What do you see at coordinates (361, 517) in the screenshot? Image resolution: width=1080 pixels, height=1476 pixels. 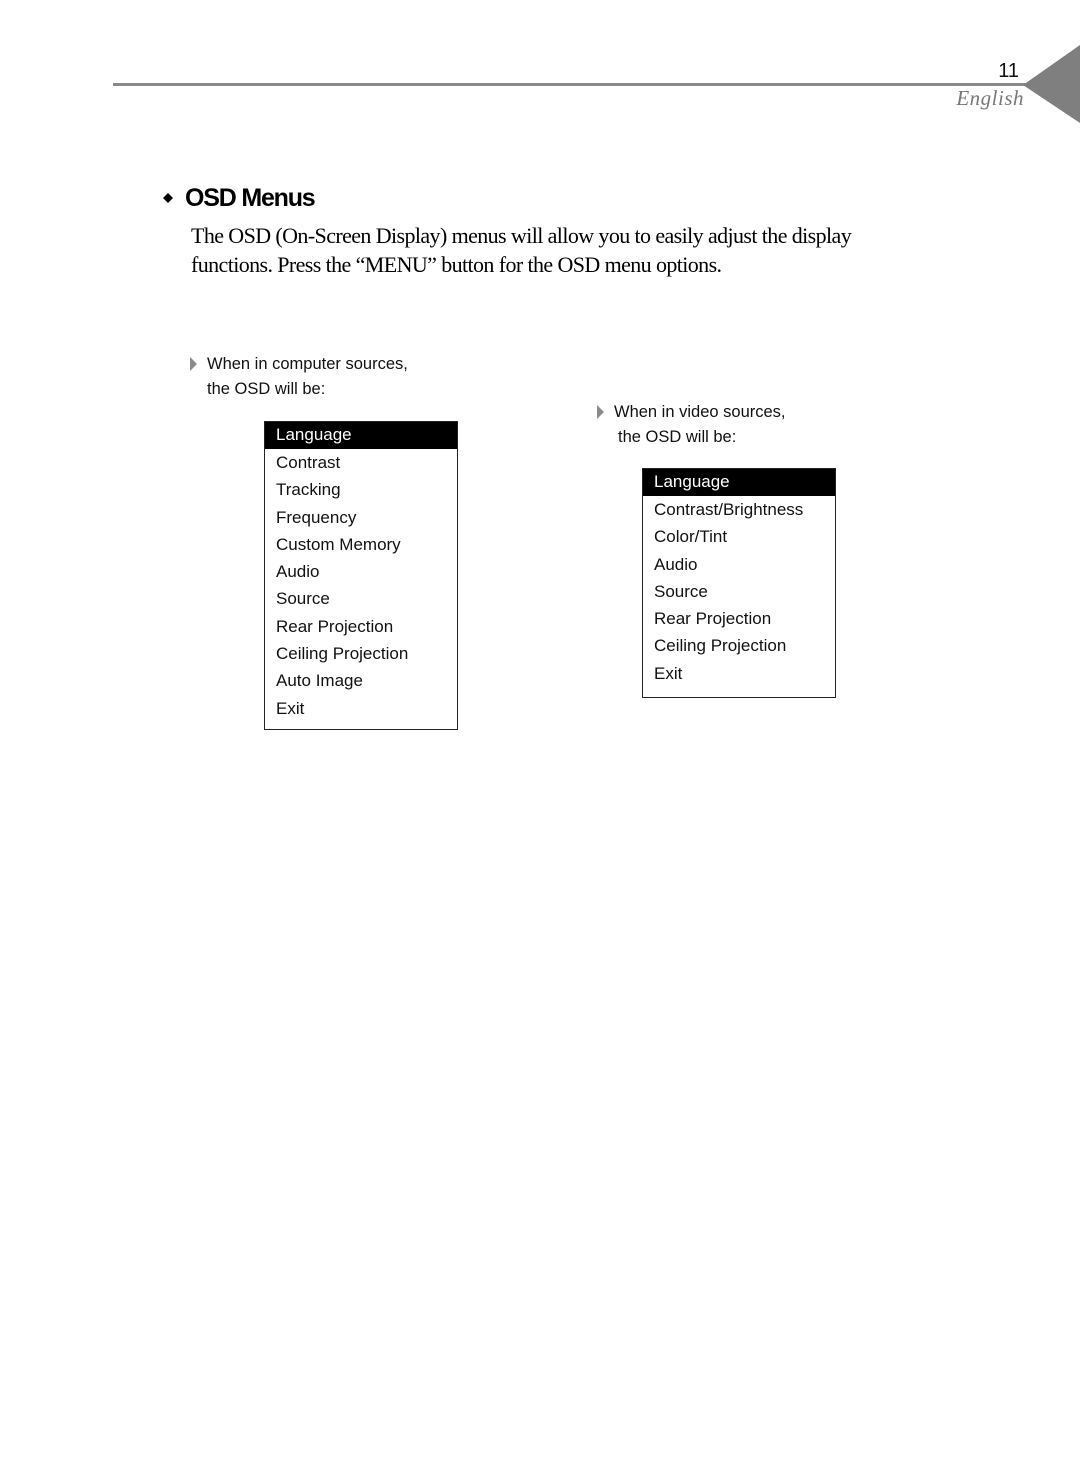 I see `osd-item-frequency: Frequency` at bounding box center [361, 517].